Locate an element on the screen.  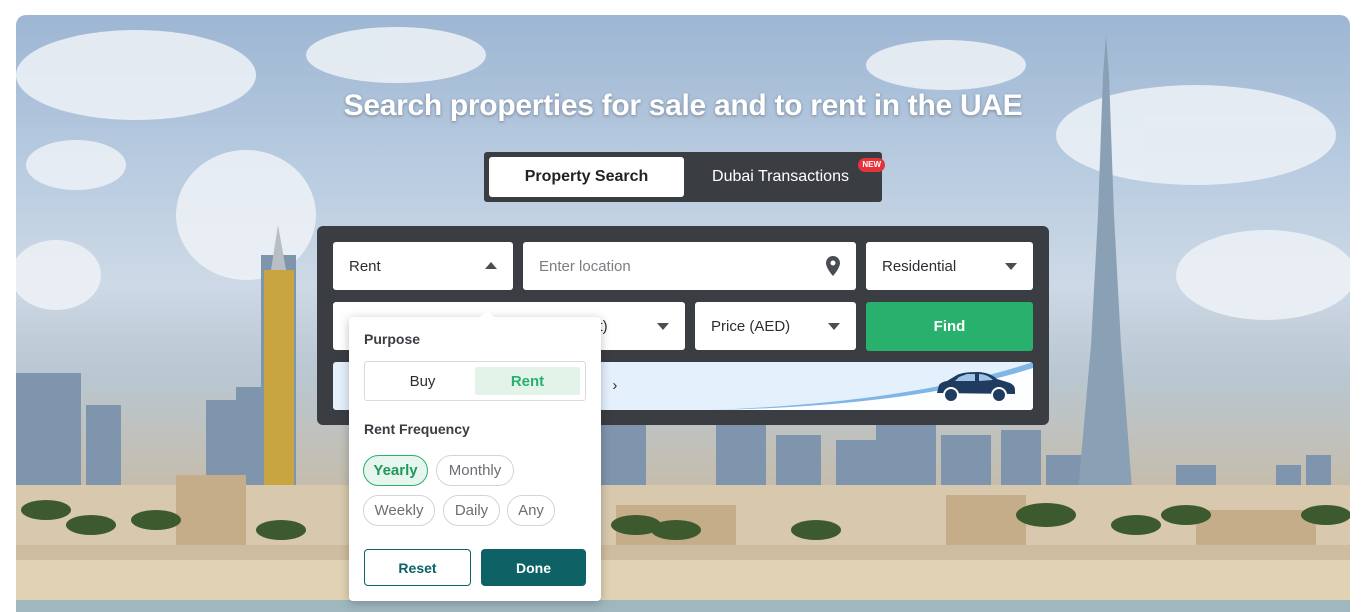
car-icon is located at coordinates (976, 387).